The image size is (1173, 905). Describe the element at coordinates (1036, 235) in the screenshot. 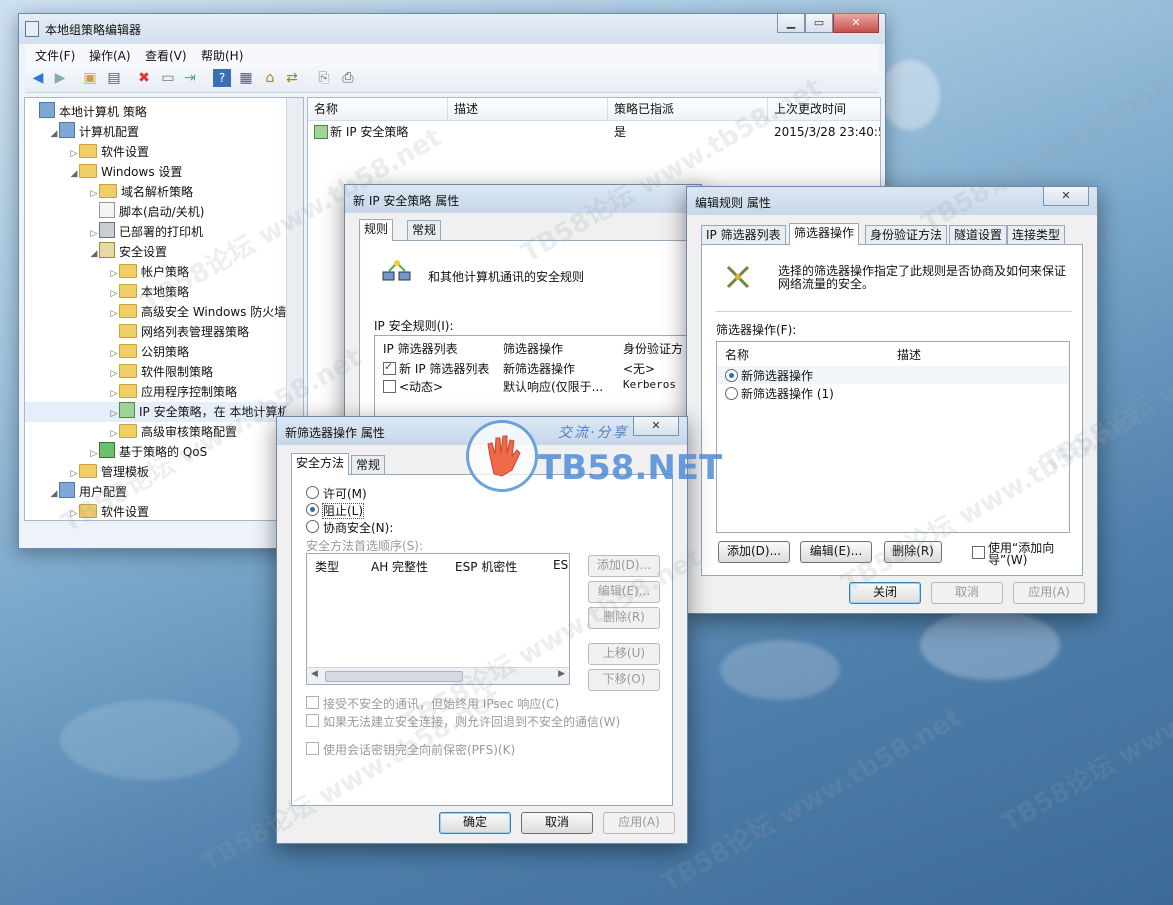

I see `tab-connection-type: 连接类型` at that location.